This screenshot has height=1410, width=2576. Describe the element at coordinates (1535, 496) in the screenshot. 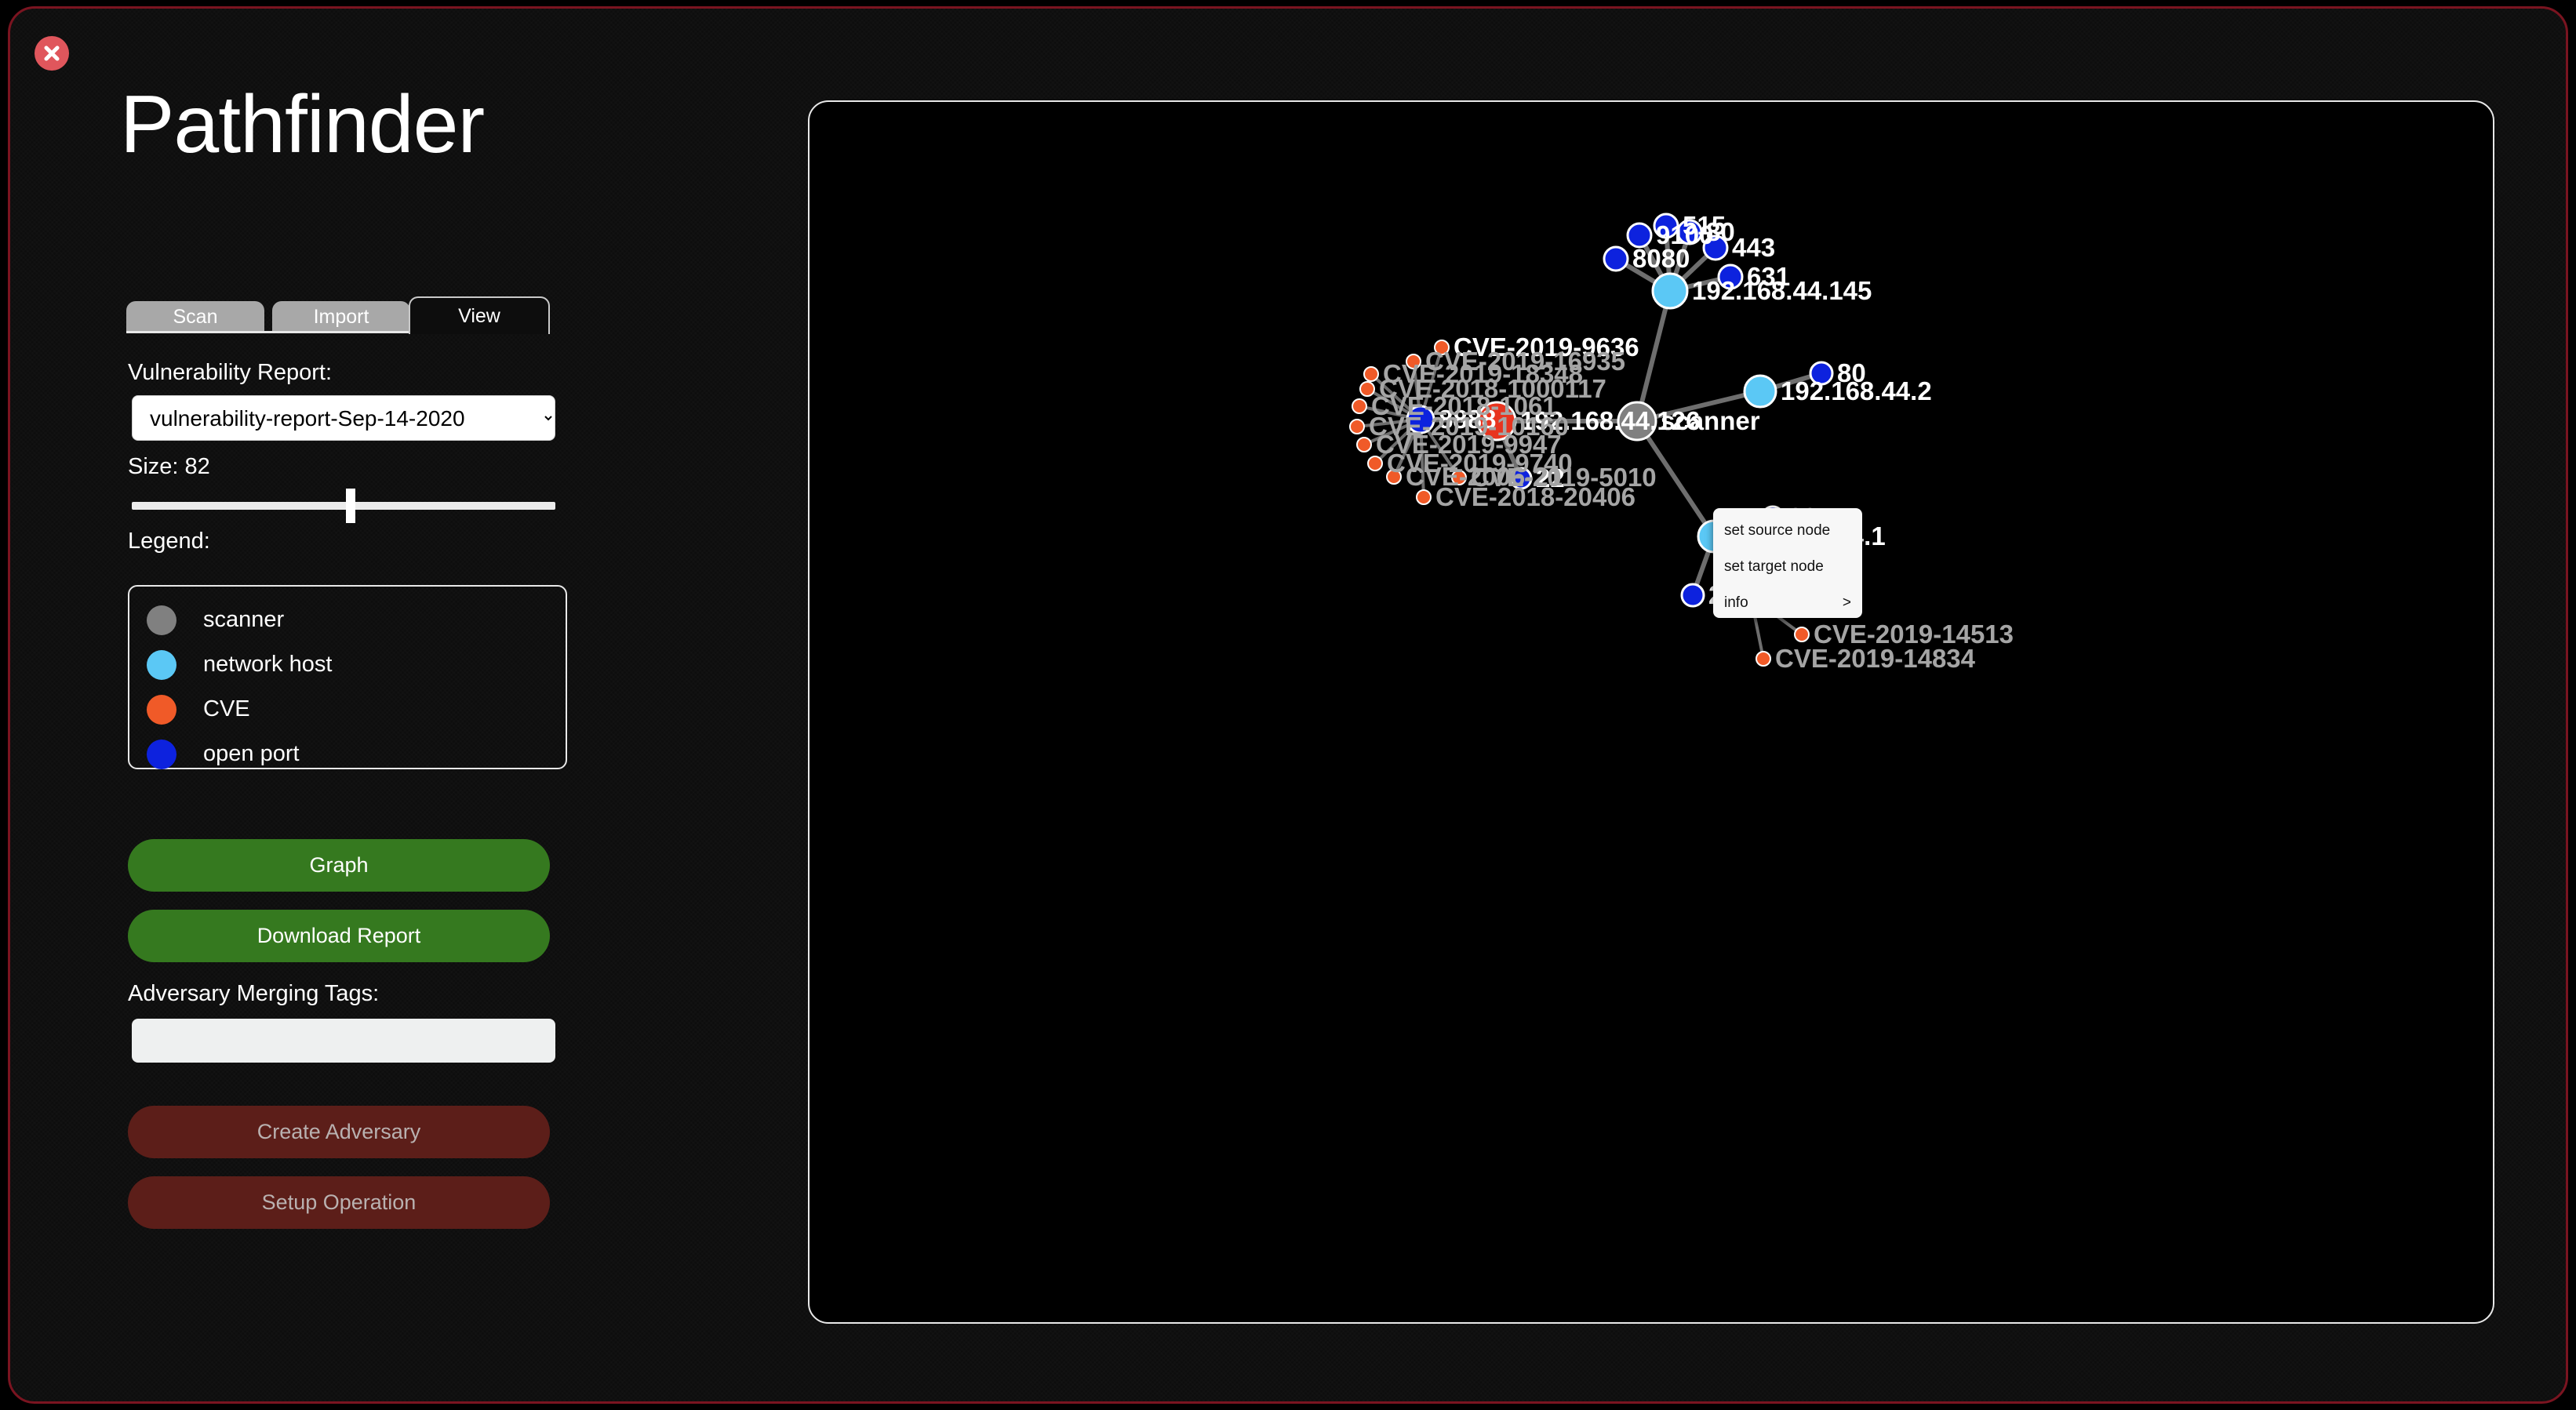

I see `graph-node-label-cve20406: CVE-2018-20406` at that location.